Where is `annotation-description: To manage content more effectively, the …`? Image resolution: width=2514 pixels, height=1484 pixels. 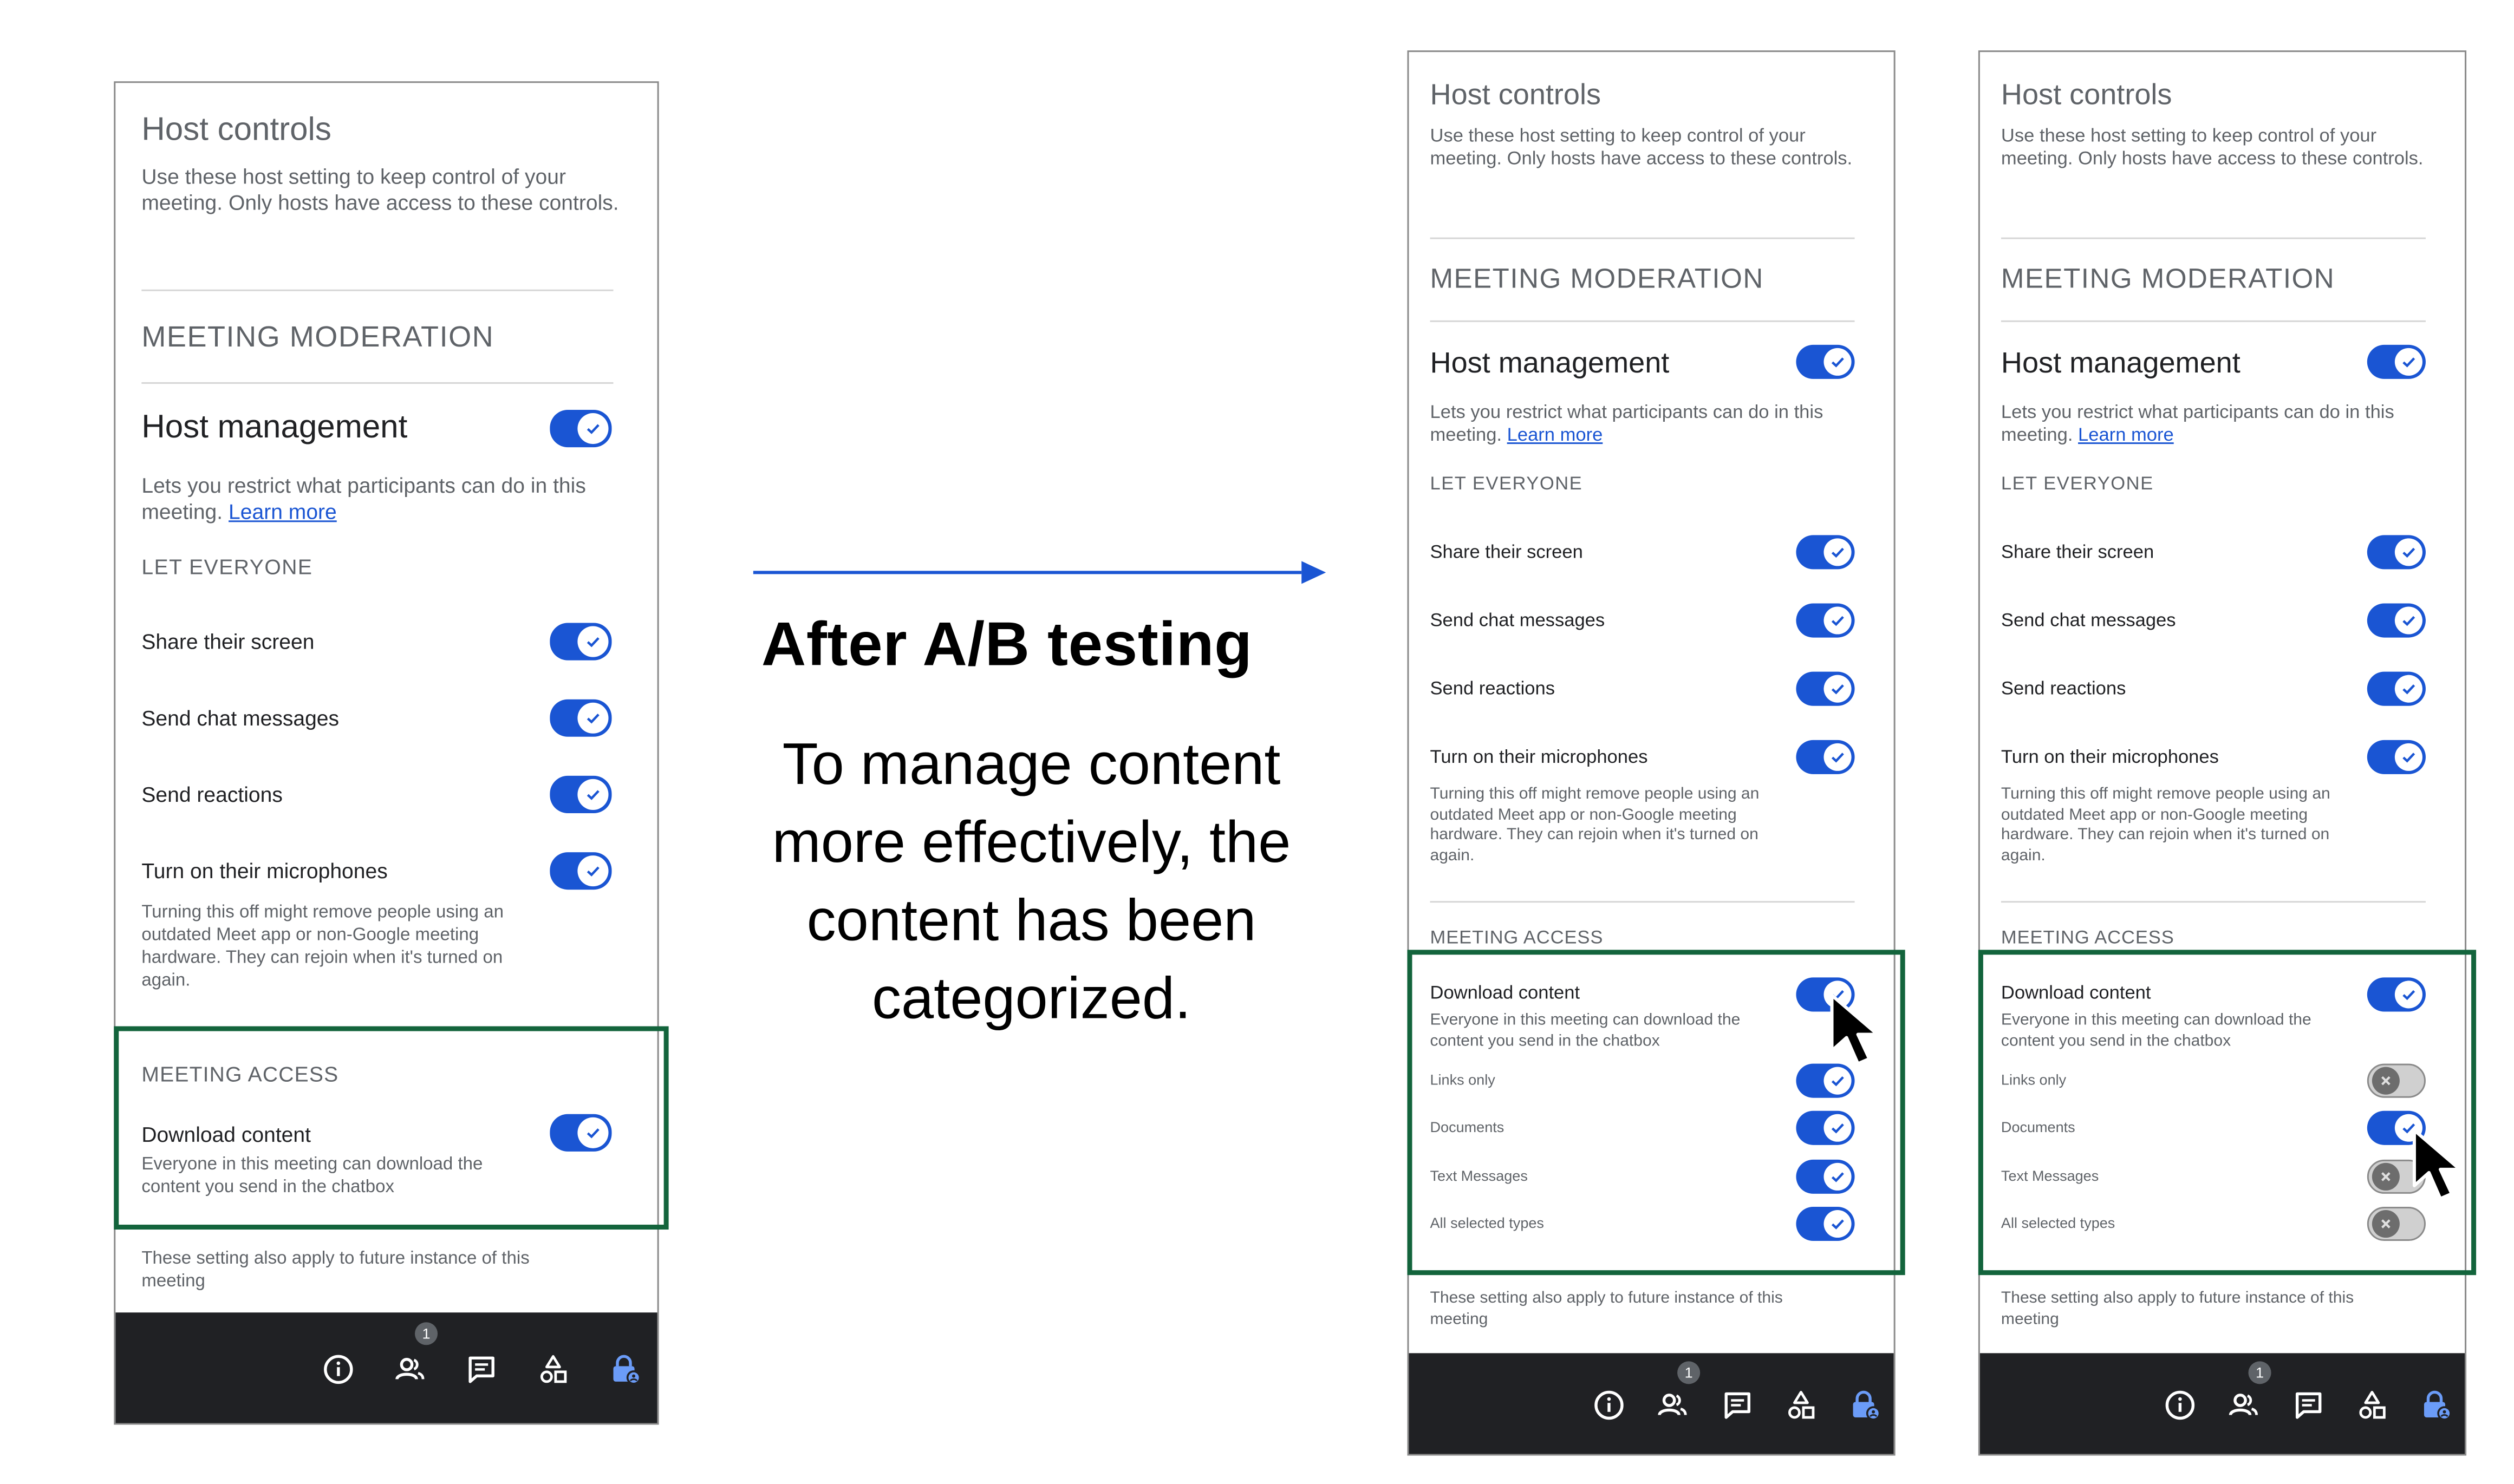
annotation-description: To manage content more effectively, the … is located at coordinates (1031, 880).